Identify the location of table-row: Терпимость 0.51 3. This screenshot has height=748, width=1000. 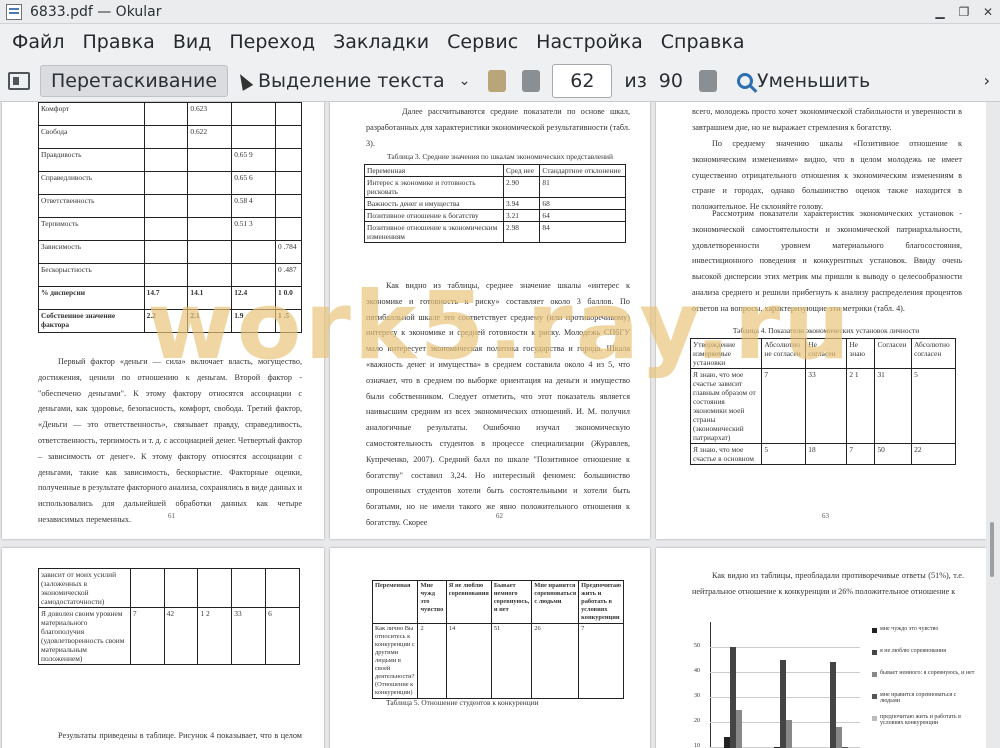
(170, 229).